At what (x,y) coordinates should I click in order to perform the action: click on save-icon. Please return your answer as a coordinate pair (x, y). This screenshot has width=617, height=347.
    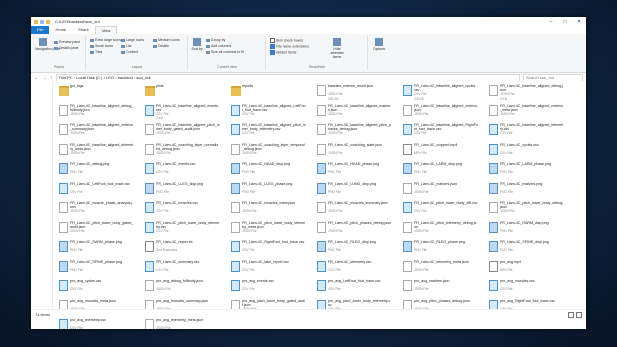
    Looking at the image, I should click on (42, 21).